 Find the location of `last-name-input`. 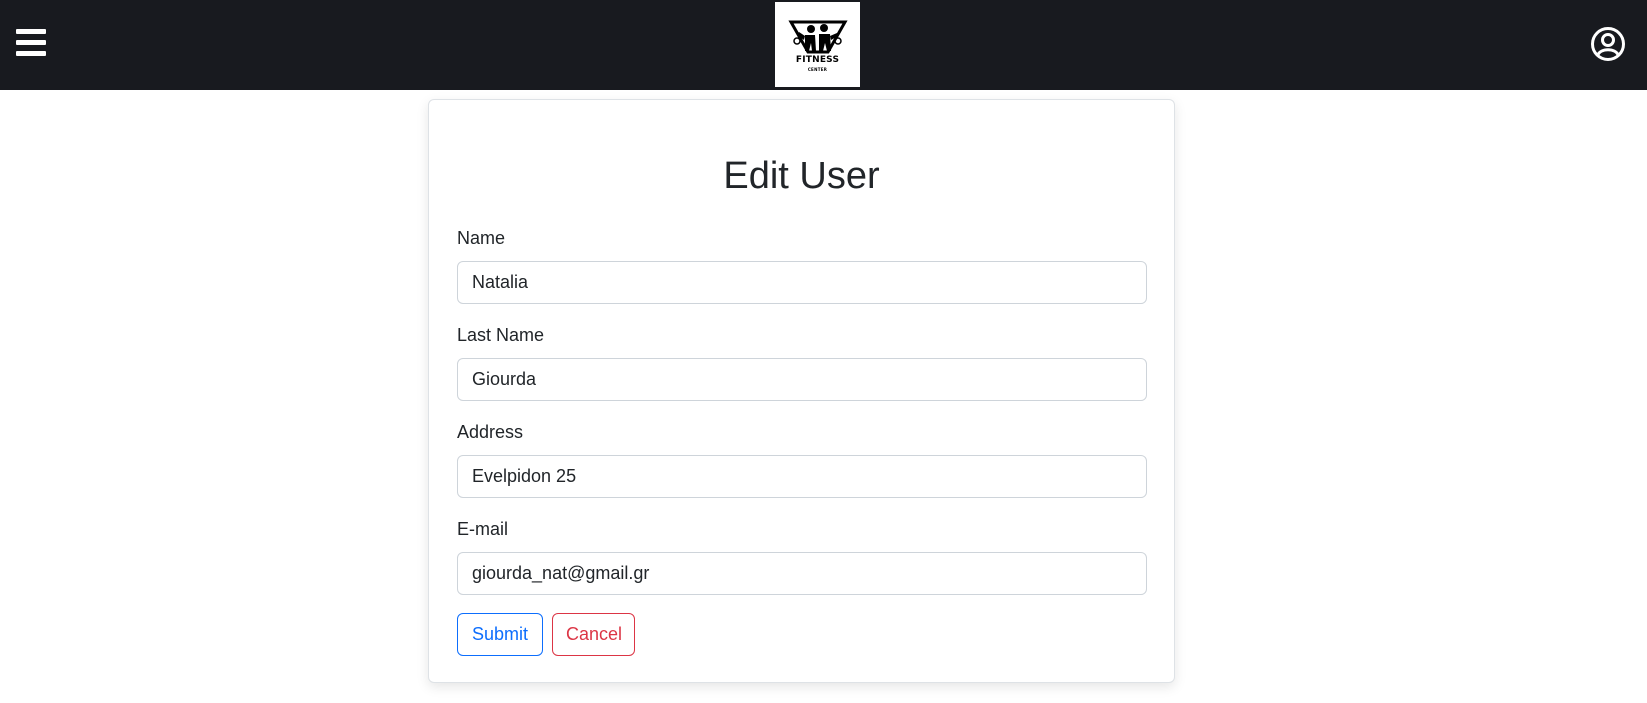

last-name-input is located at coordinates (802, 379).